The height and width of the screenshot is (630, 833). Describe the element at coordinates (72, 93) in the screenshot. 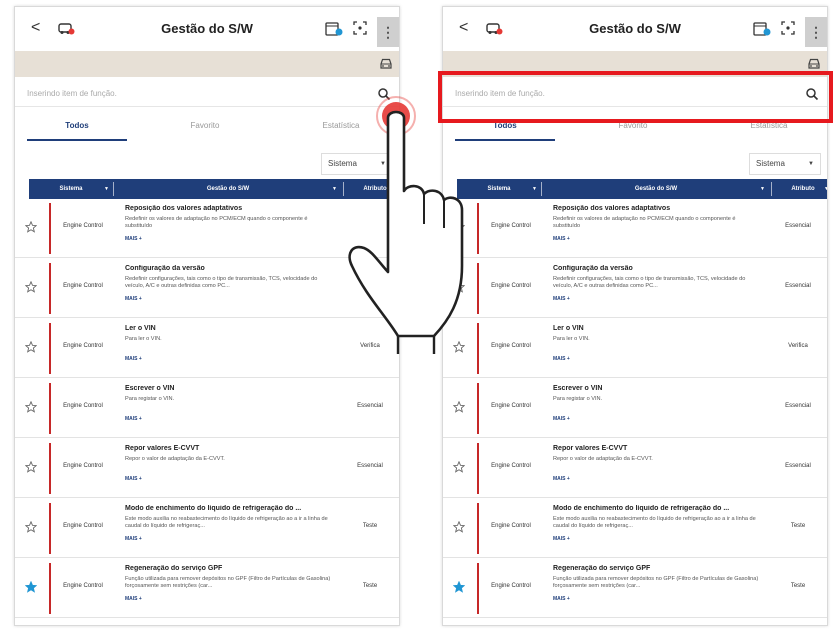

I see `search-input: Inserindo item de função.` at that location.